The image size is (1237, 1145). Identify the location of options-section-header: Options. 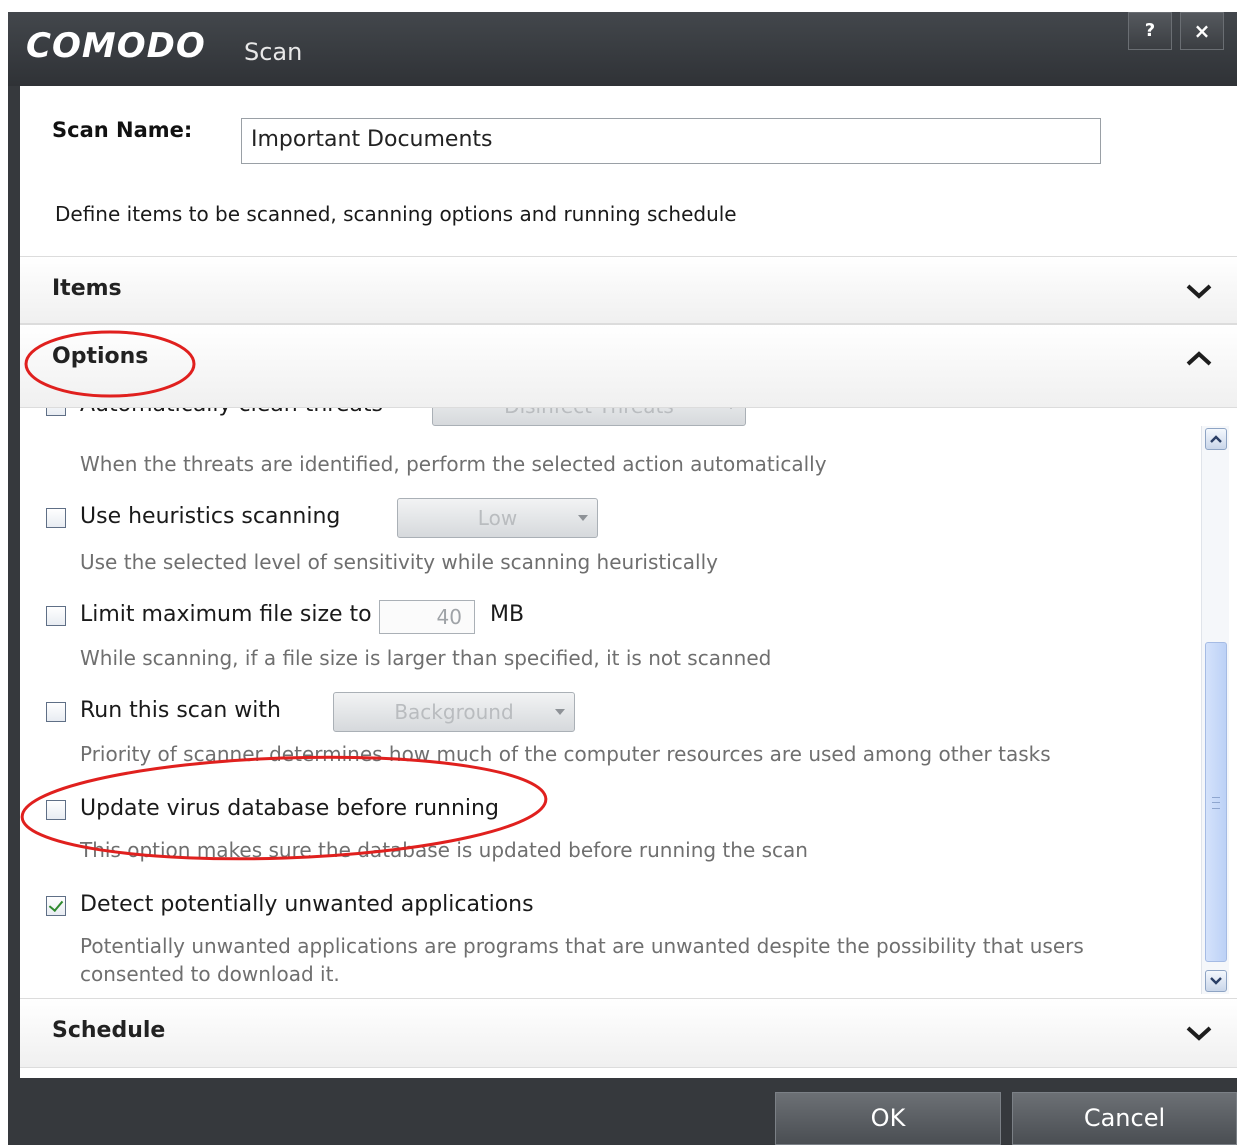
(628, 366).